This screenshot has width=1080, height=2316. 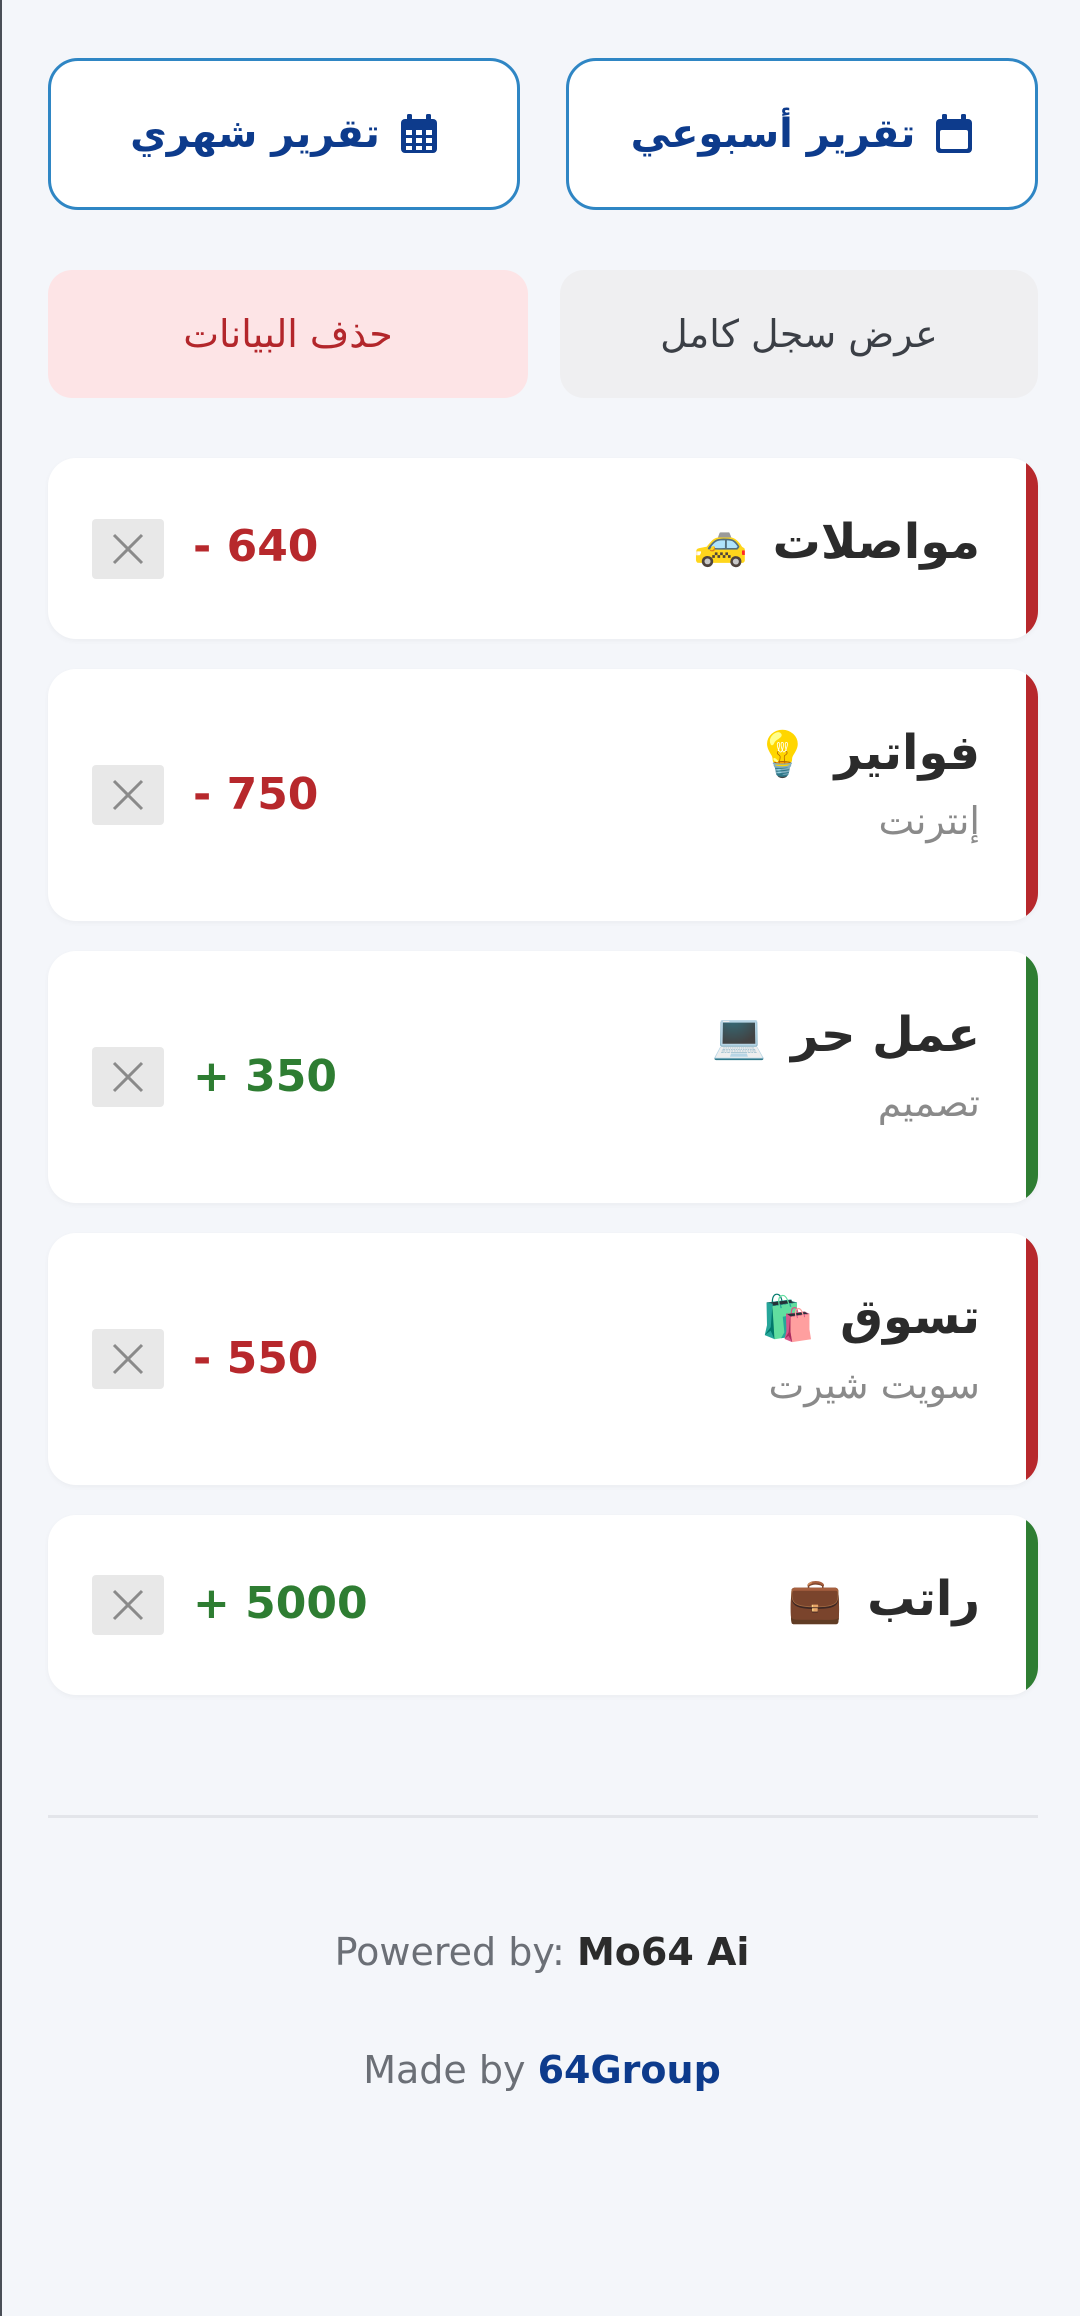 What do you see at coordinates (265, 1076) in the screenshot?
I see `transaction-amount: + 350` at bounding box center [265, 1076].